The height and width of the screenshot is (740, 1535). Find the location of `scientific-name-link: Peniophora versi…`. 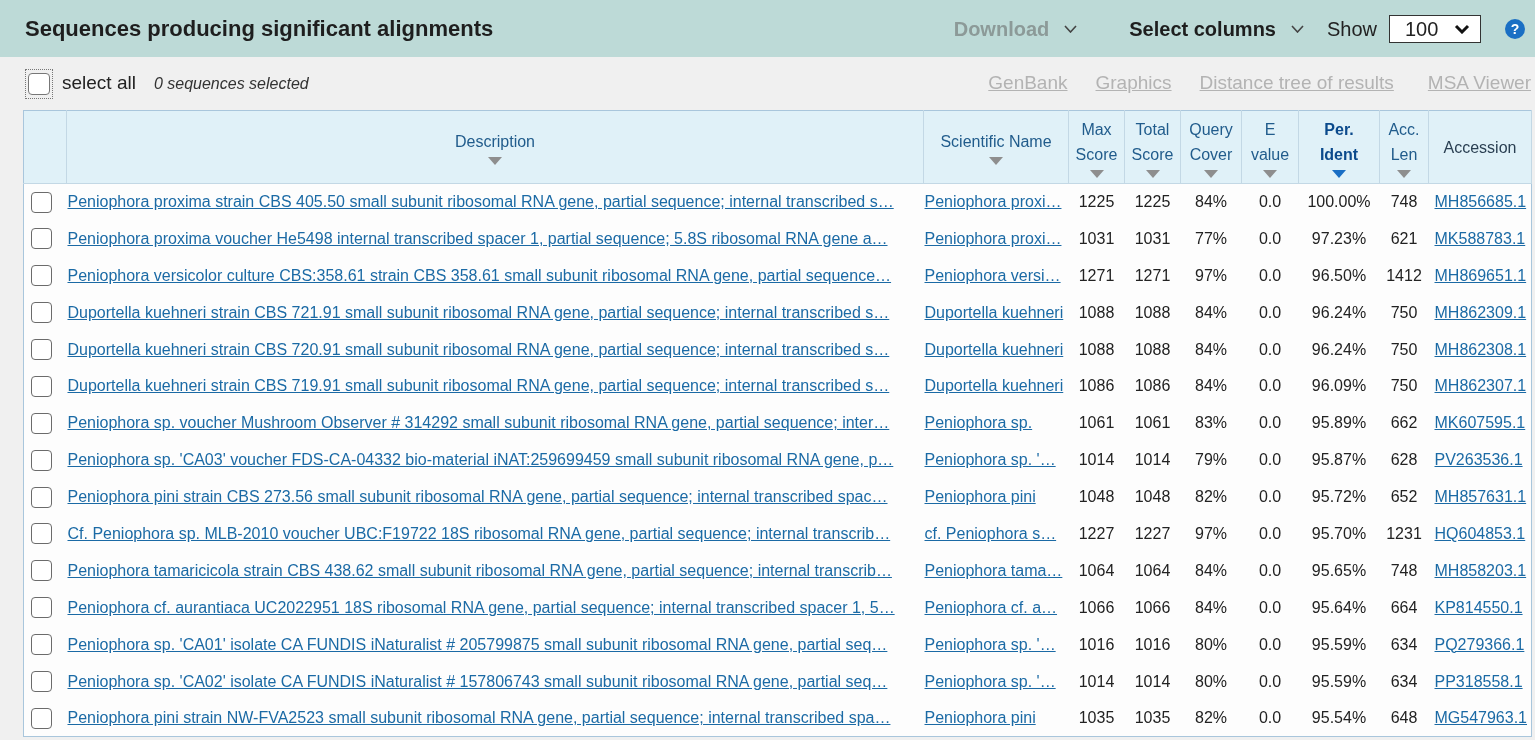

scientific-name-link: Peniophora versi… is located at coordinates (992, 275).